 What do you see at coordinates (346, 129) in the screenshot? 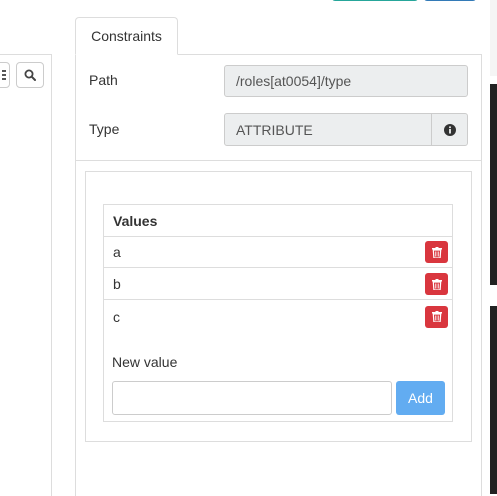
I see `type-field: ATTRIBUTE` at bounding box center [346, 129].